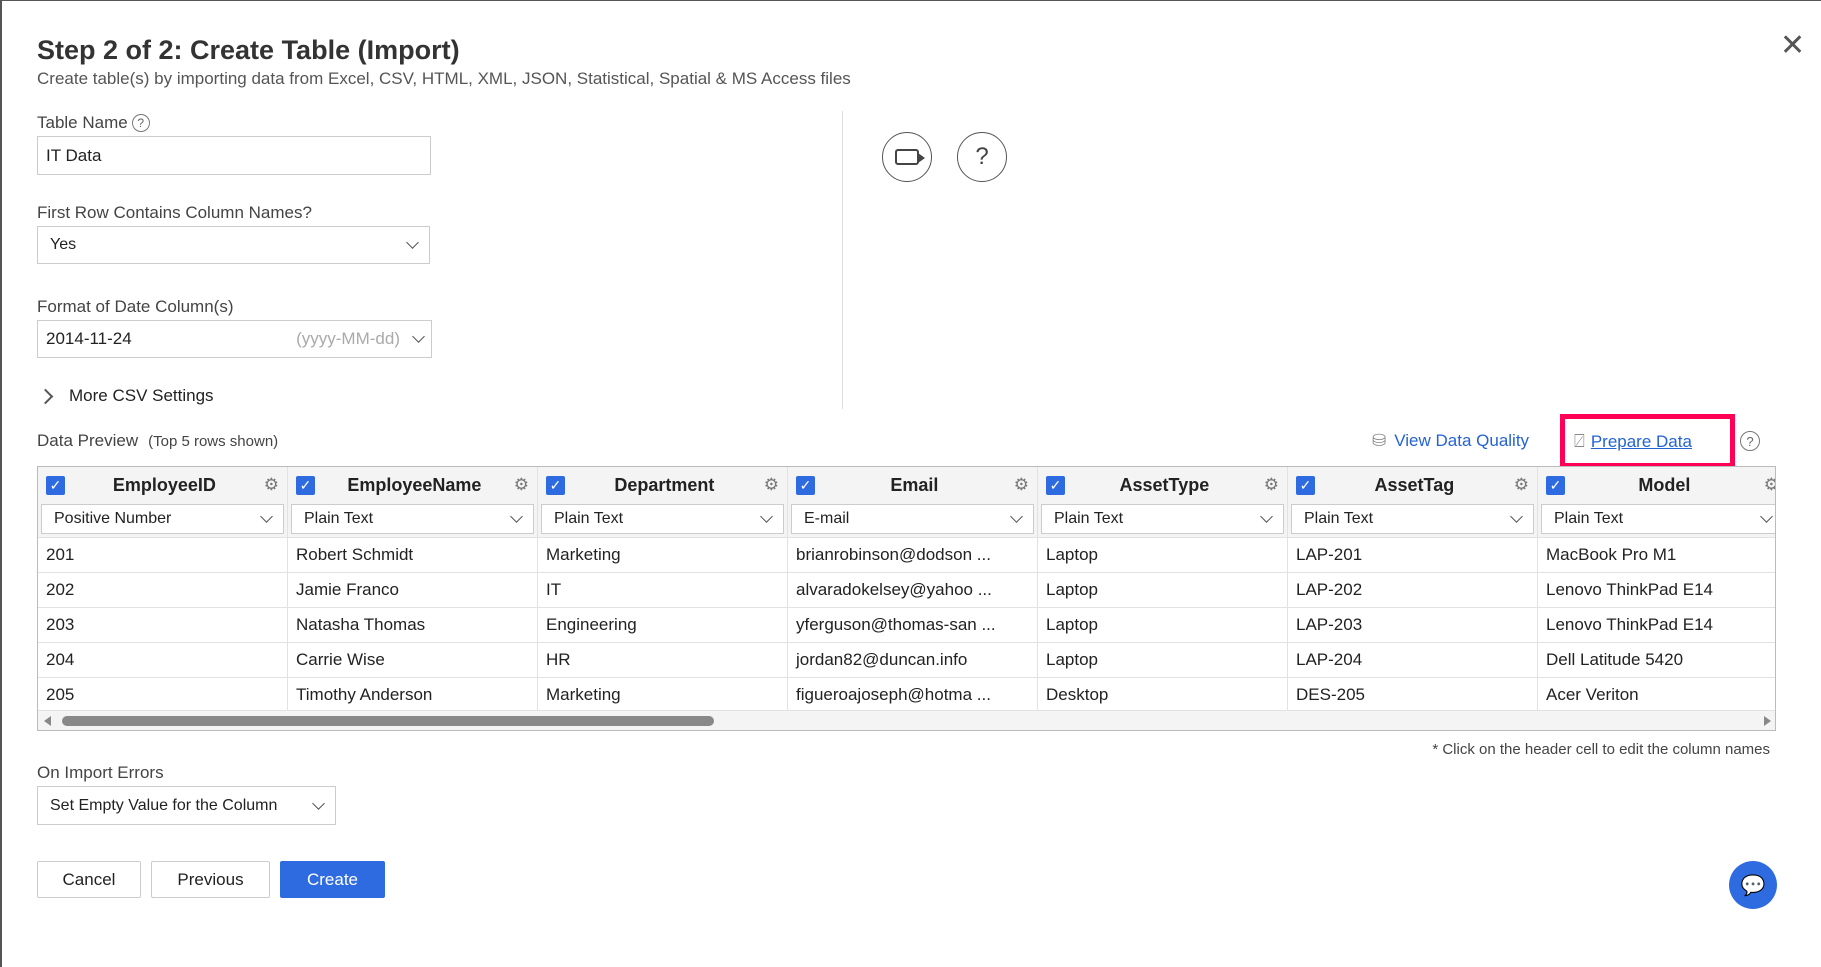  Describe the element at coordinates (332, 879) in the screenshot. I see `create-button: Create` at that location.